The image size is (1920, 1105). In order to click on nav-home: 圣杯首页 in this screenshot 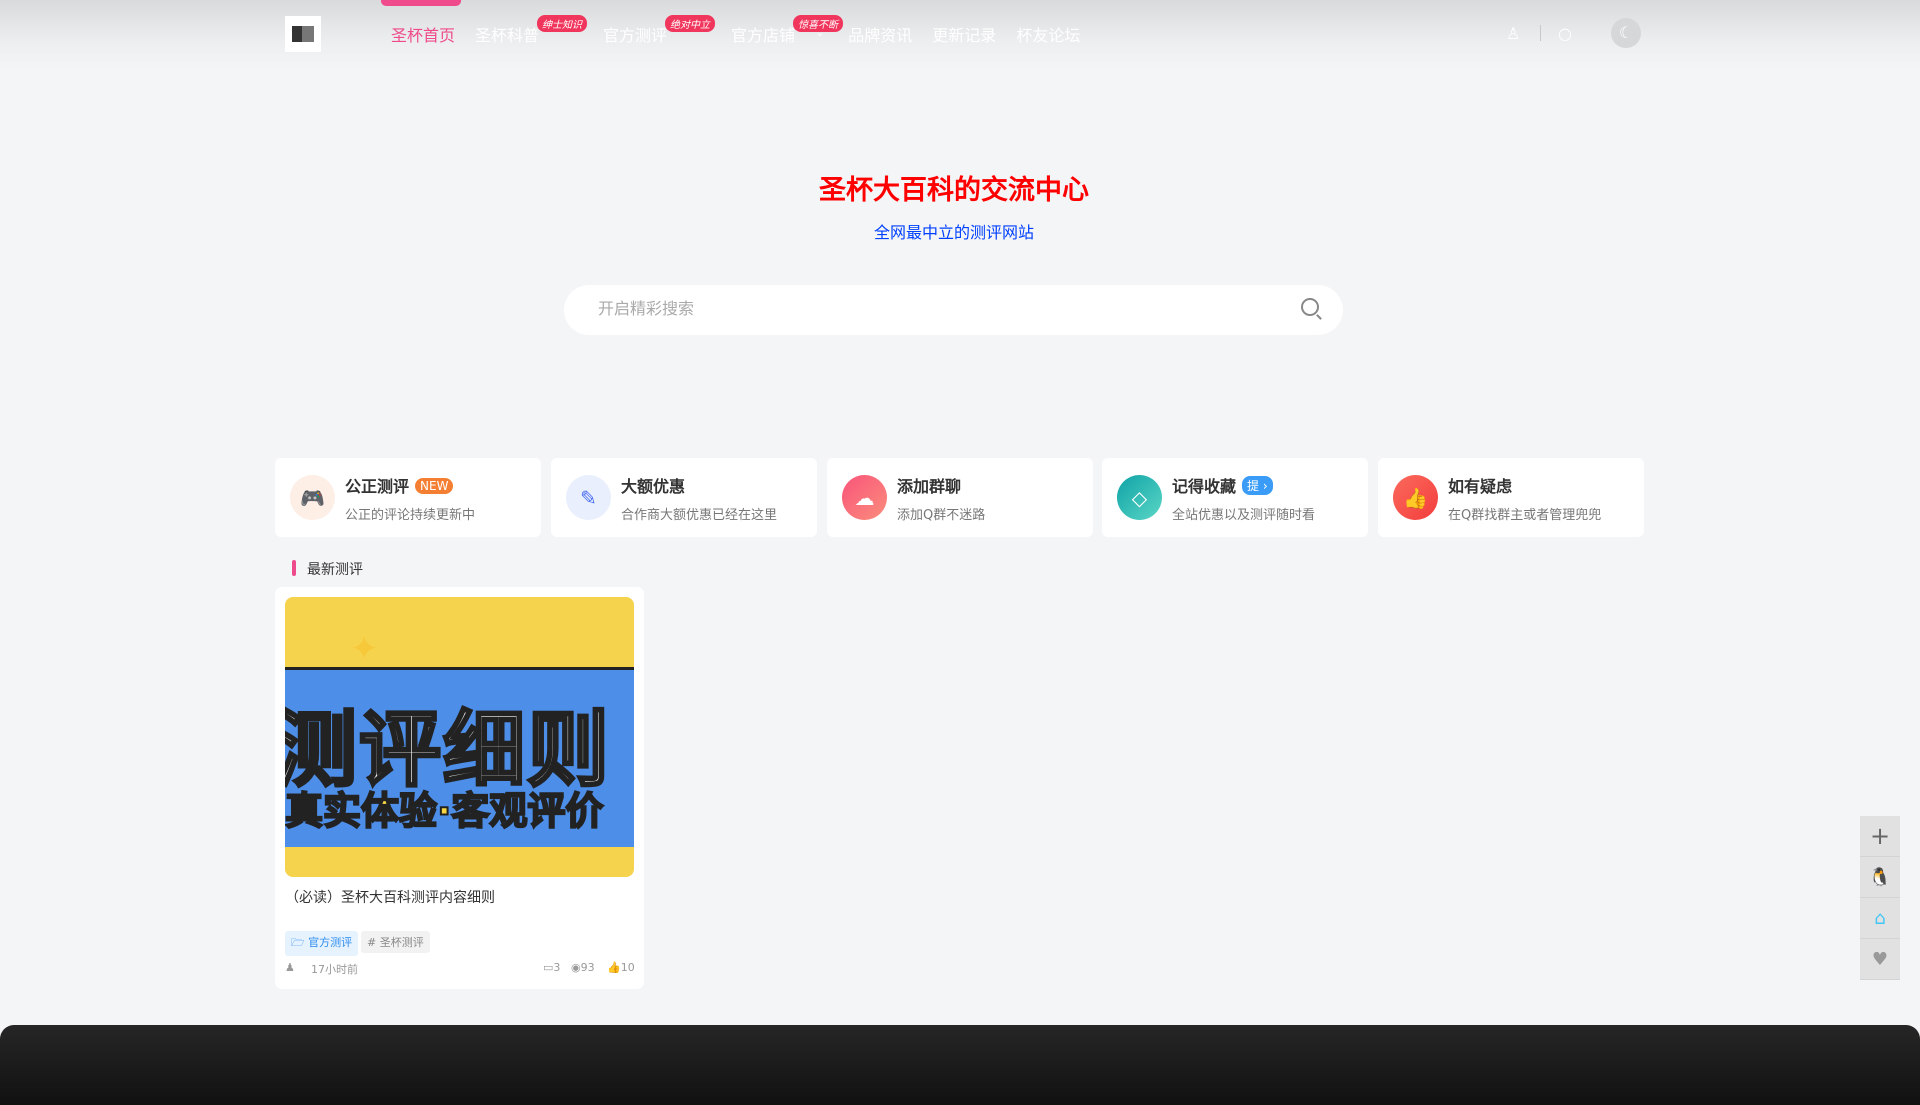, I will do `click(423, 34)`.